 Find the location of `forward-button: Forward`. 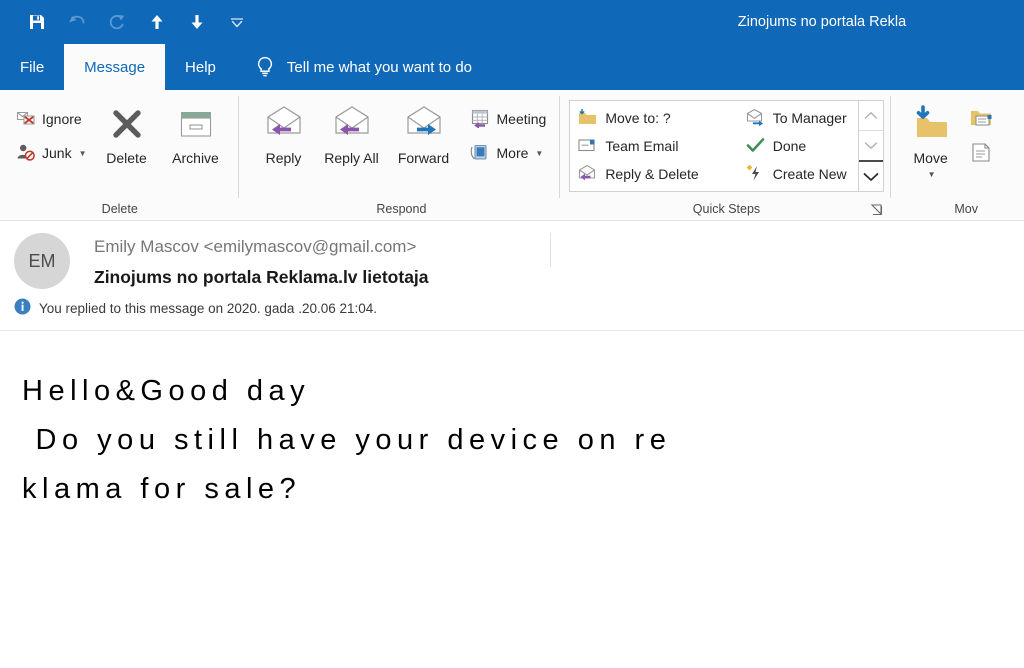

forward-button: Forward is located at coordinates (424, 131).